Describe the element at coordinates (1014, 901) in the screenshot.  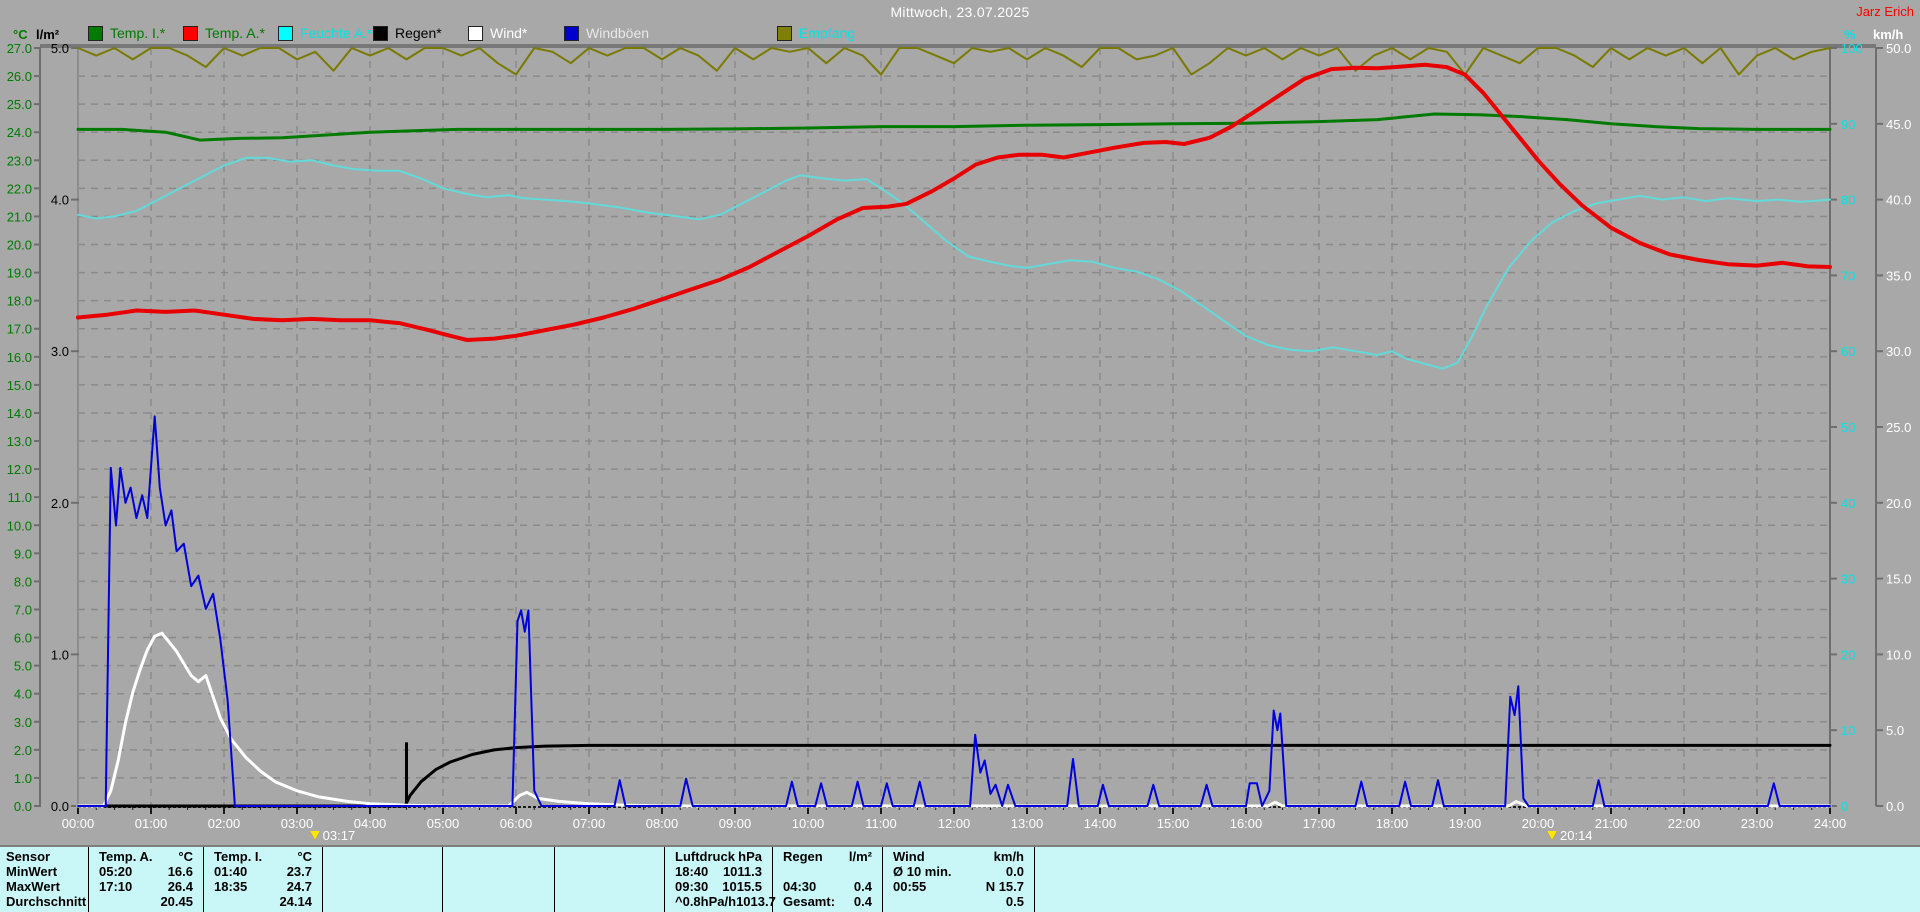
I see `summary-cell-value: 0.5` at that location.